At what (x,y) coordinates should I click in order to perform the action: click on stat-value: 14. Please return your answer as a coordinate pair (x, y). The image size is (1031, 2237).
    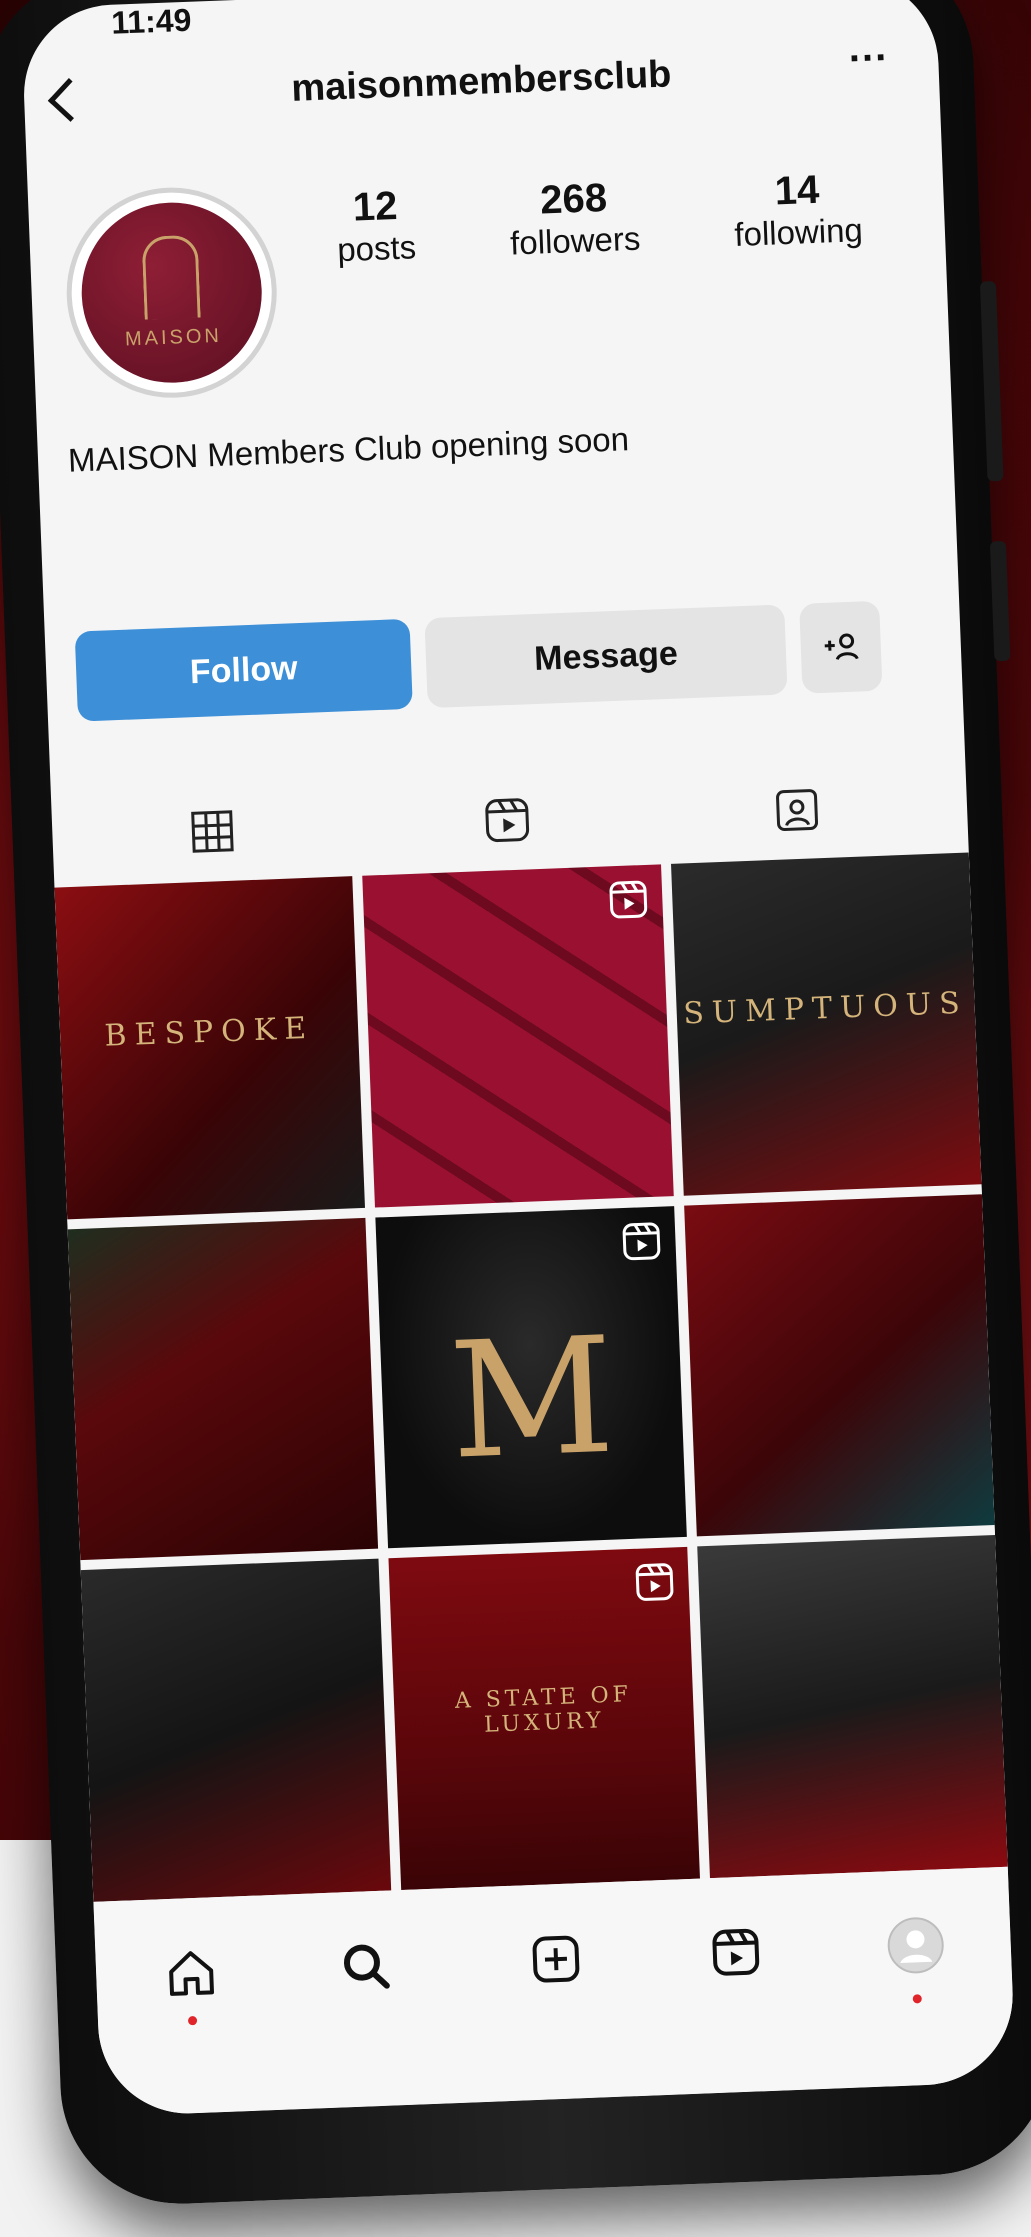
    Looking at the image, I should click on (797, 190).